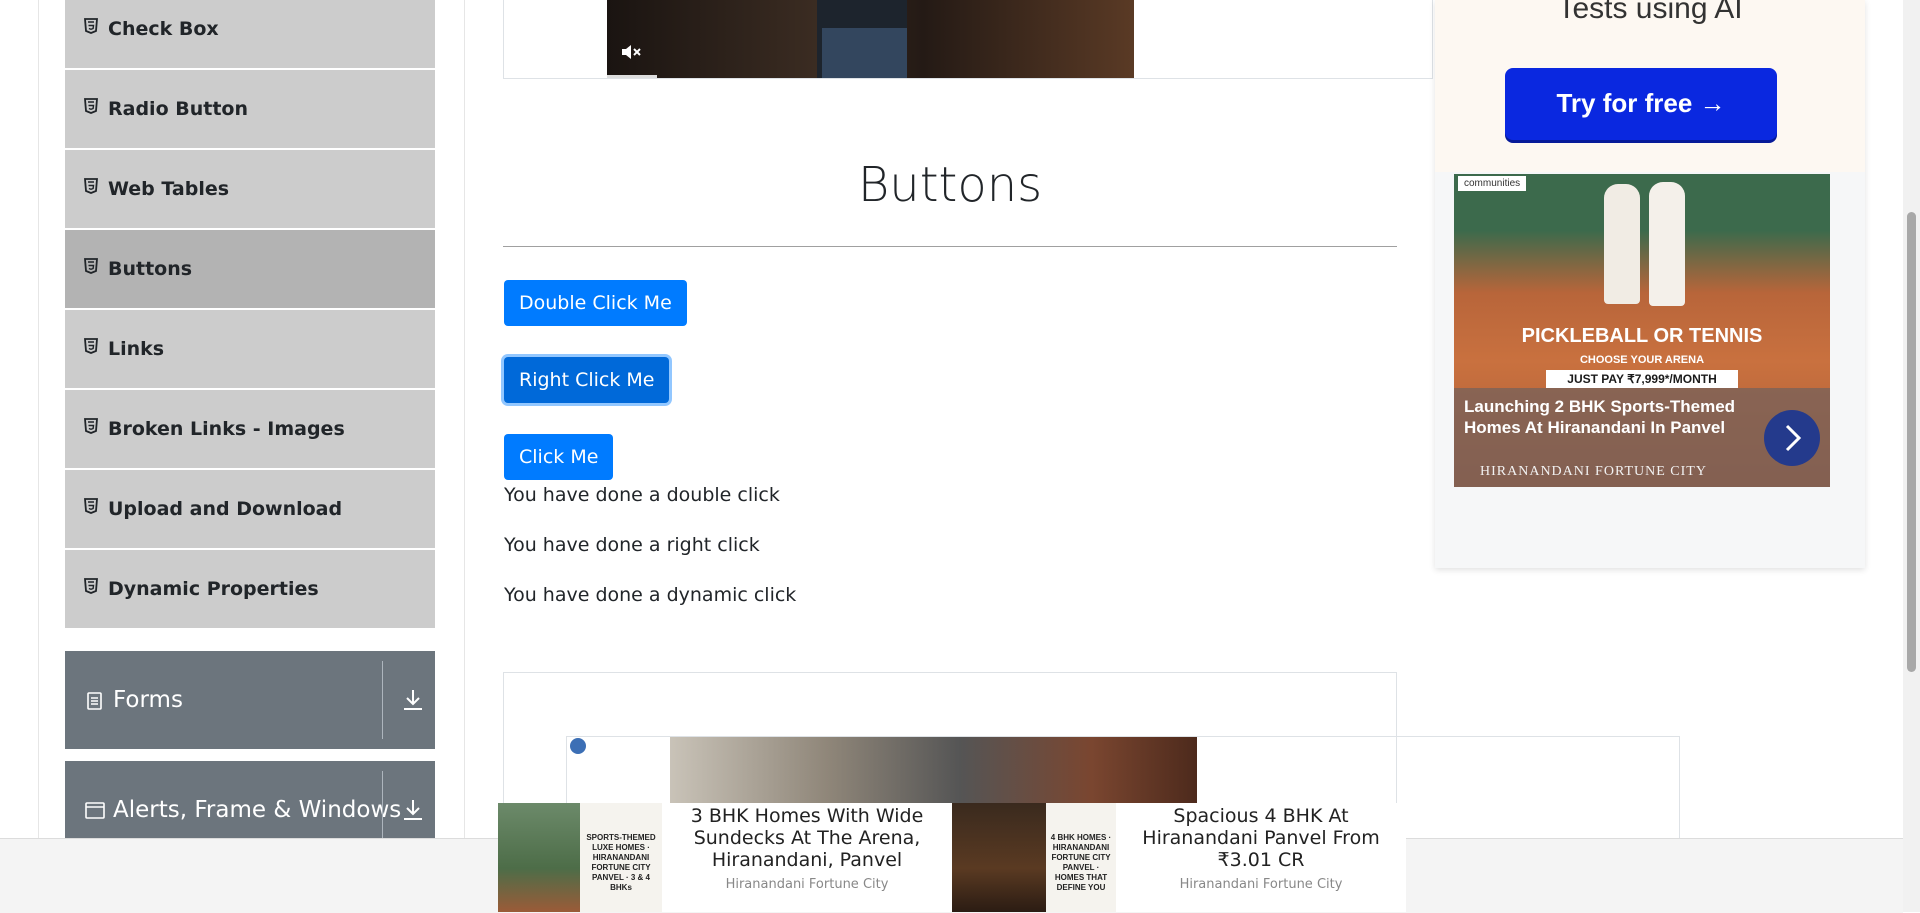 Image resolution: width=1920 pixels, height=913 pixels. Describe the element at coordinates (650, 595) in the screenshot. I see `dynamic-click-message: You have done a dynamic click` at that location.